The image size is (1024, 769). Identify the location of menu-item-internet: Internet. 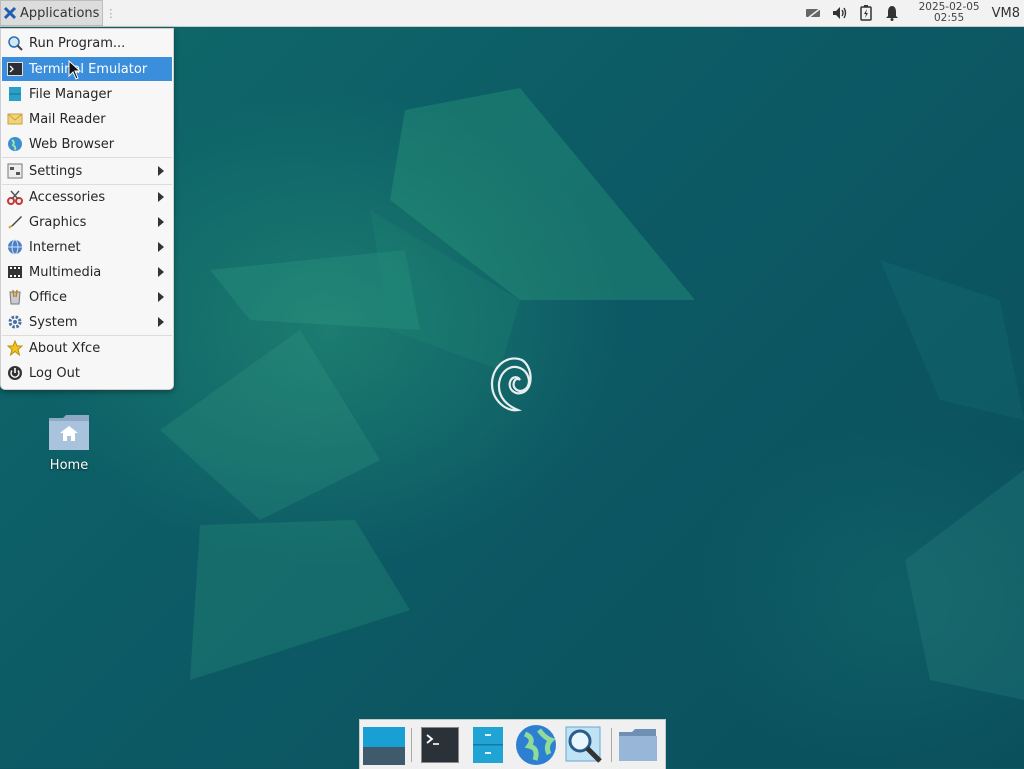
(87, 247).